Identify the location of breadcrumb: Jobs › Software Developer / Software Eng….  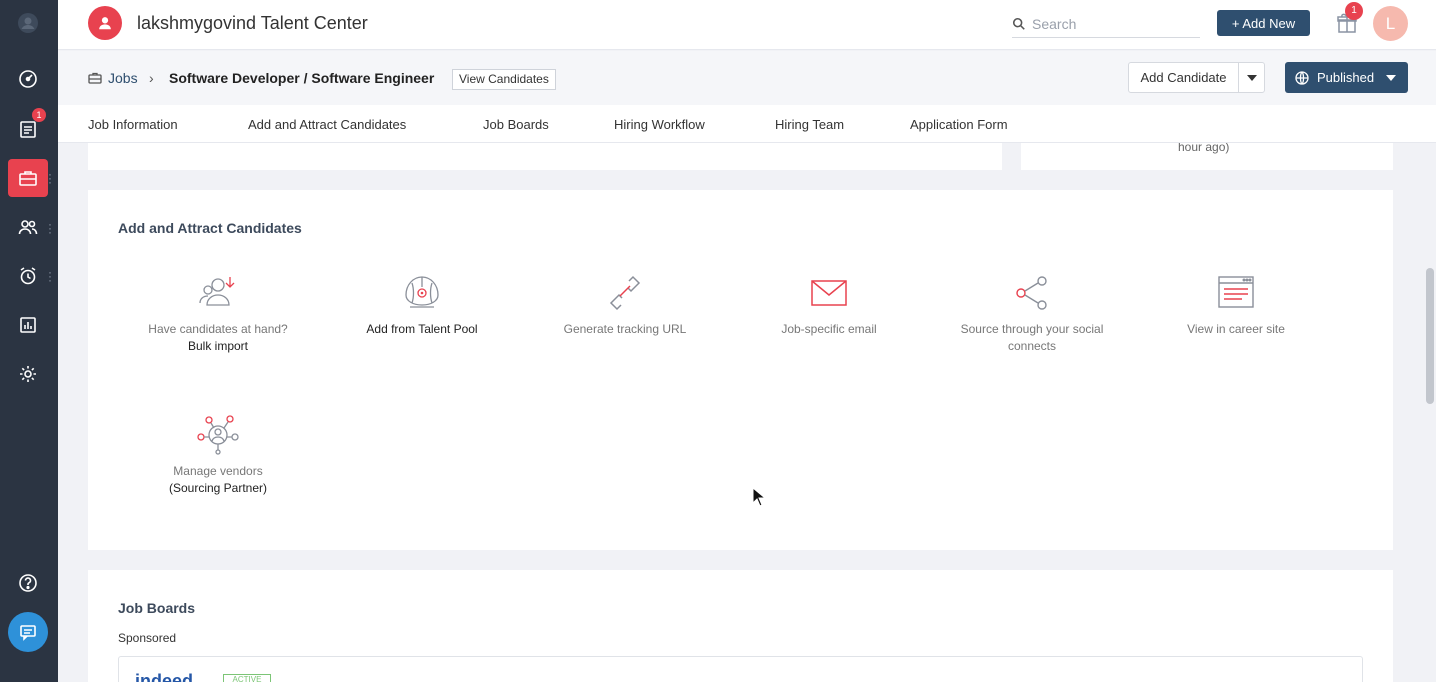
(747, 78).